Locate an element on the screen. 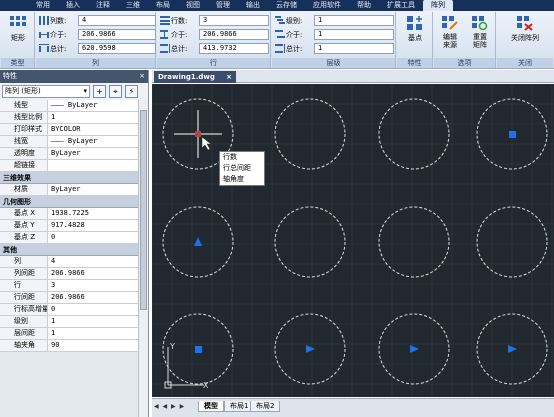  ribbon-tab-bar: 常用 插入 注释 三维 布局 视图 管理 输出 云存储 应用软件 帮助 扩展工具 阵列 is located at coordinates (277, 5).